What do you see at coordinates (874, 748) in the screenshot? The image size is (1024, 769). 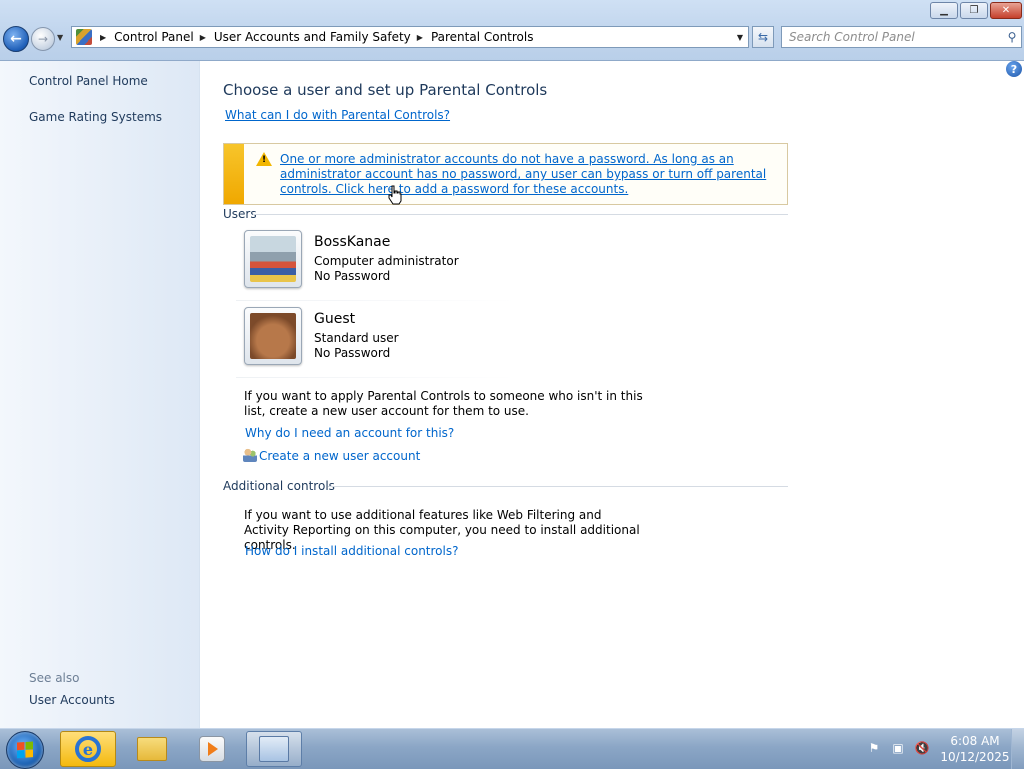 I see `action-center-flag-icon: ⚑` at bounding box center [874, 748].